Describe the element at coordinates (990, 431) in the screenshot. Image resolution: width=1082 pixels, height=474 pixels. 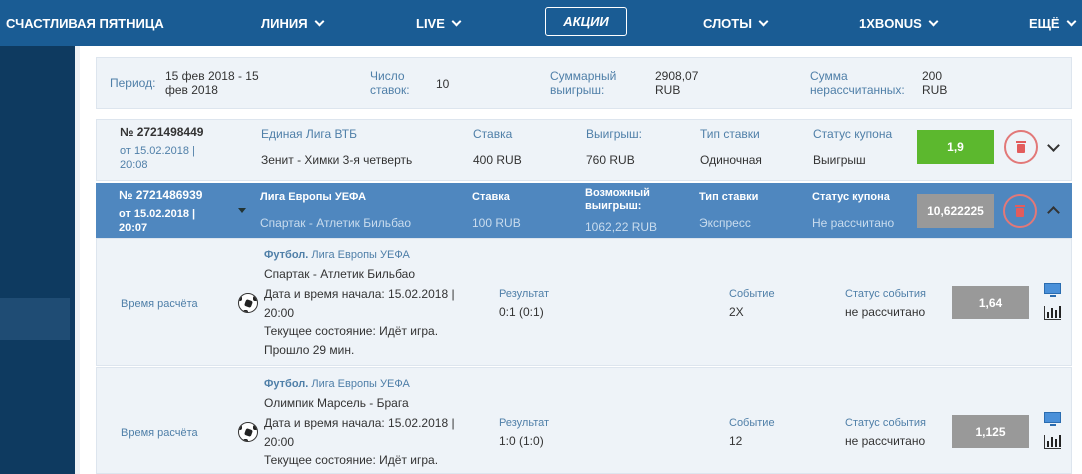
I see `event-odds: 1,125` at that location.